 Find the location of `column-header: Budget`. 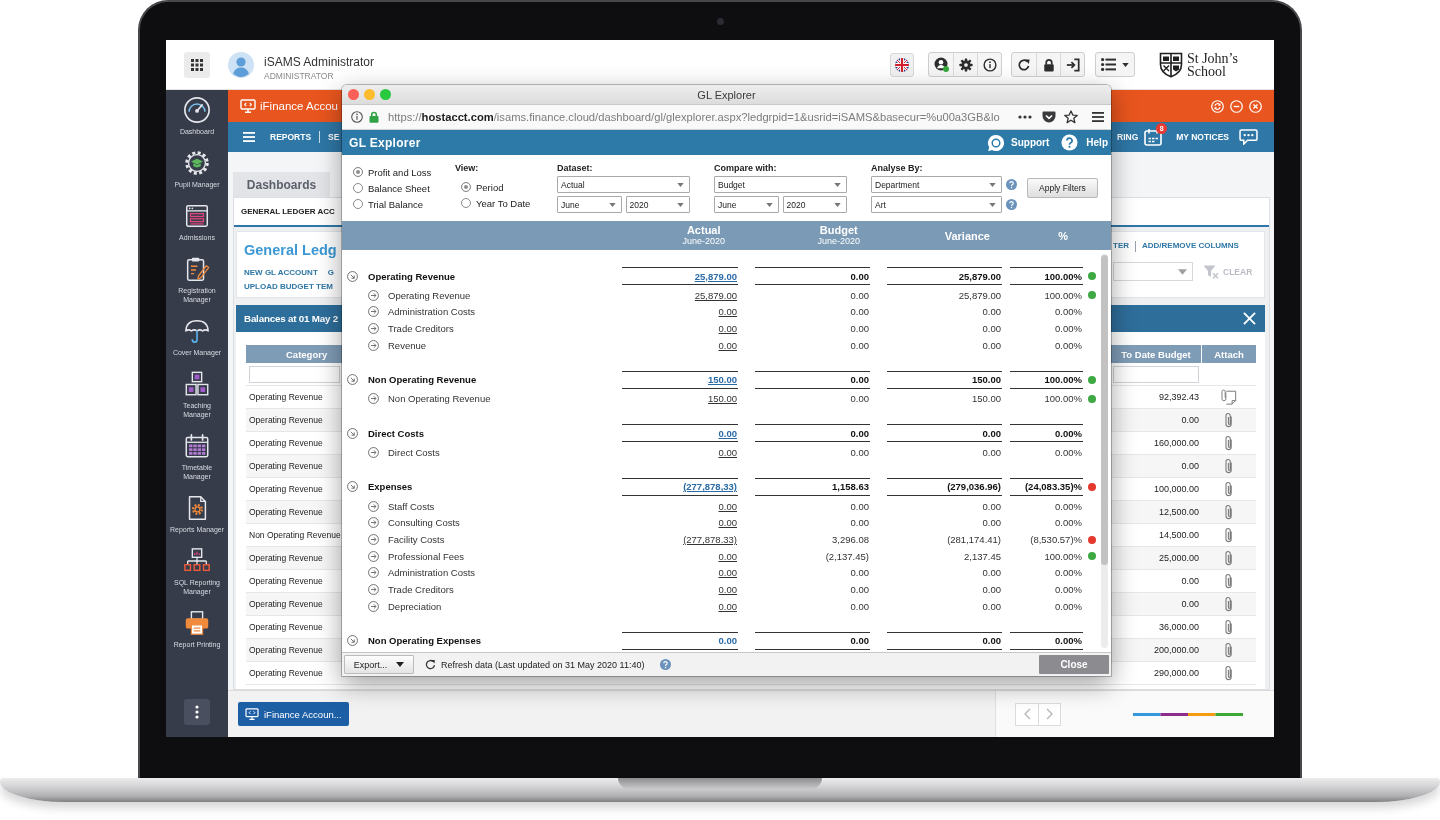

column-header: Budget is located at coordinates (838, 230).